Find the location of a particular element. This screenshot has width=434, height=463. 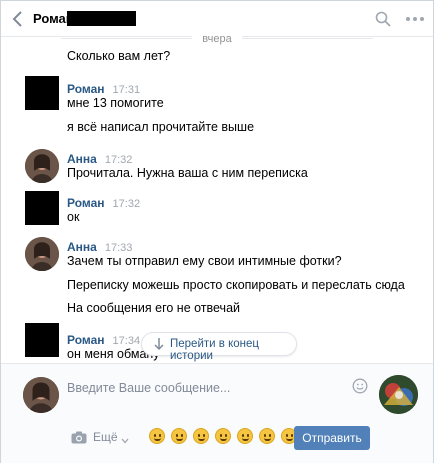

jump-label: Перейти в конец истории is located at coordinates (214, 350).